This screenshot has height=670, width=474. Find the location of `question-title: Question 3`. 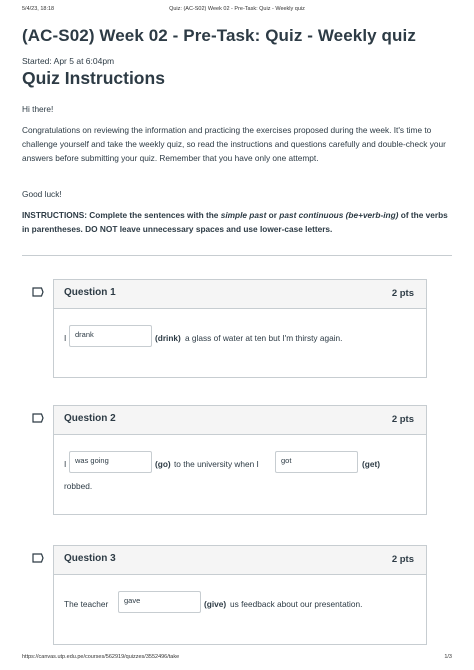

question-title: Question 3 is located at coordinates (90, 558).